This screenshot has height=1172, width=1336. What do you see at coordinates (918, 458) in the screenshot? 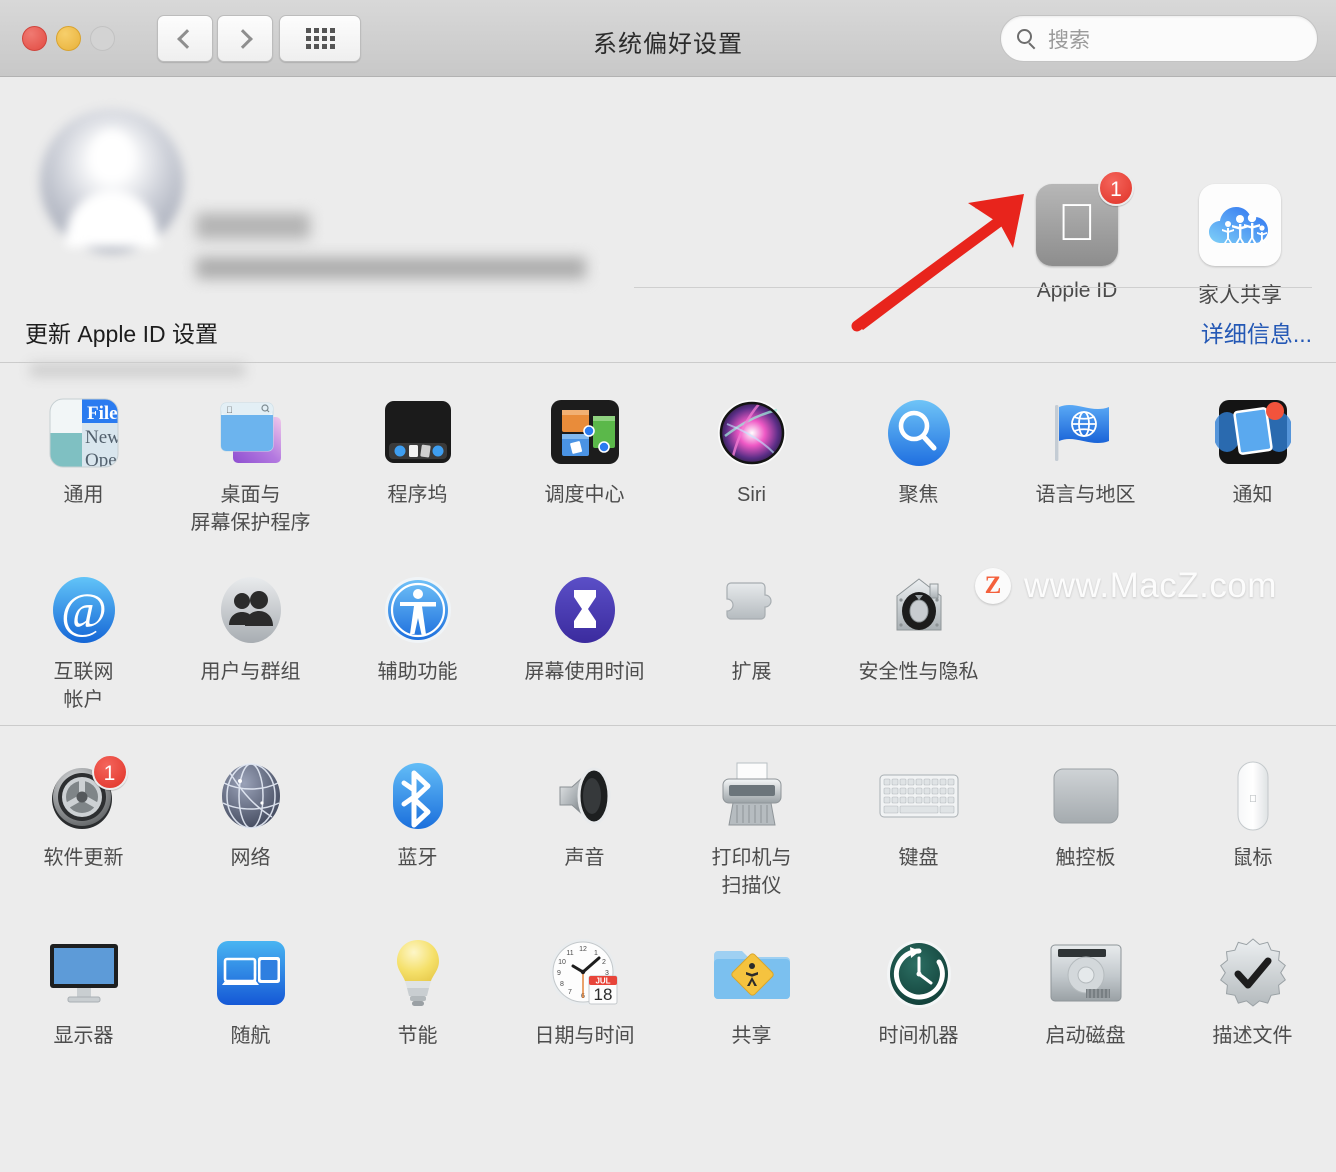
I see `pref-spotlight: 聚焦` at bounding box center [918, 458].